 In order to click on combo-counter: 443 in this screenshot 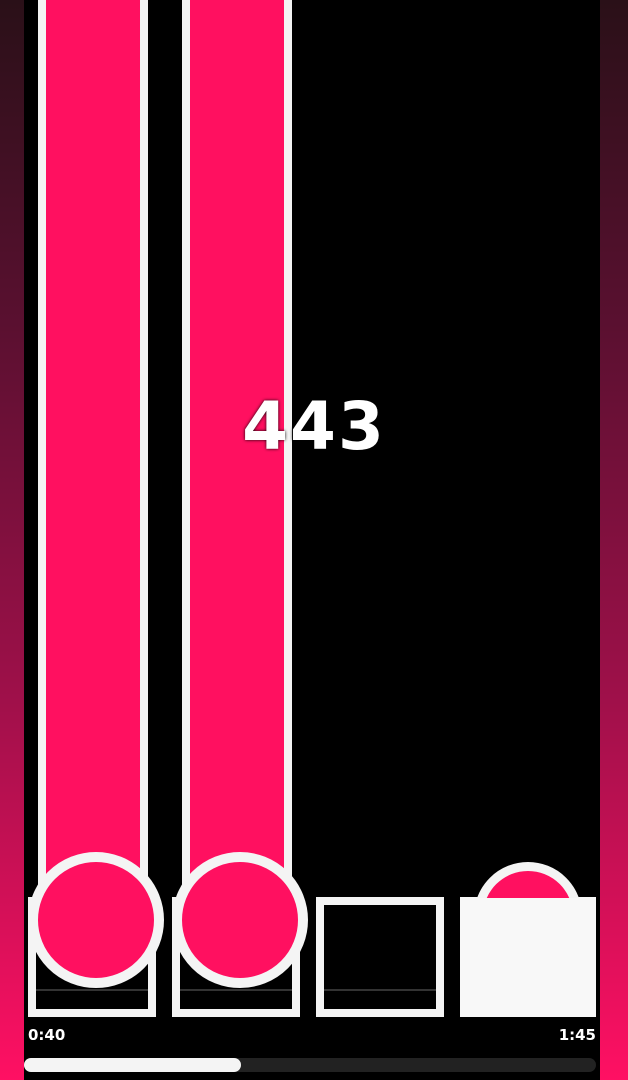, I will do `click(314, 426)`.